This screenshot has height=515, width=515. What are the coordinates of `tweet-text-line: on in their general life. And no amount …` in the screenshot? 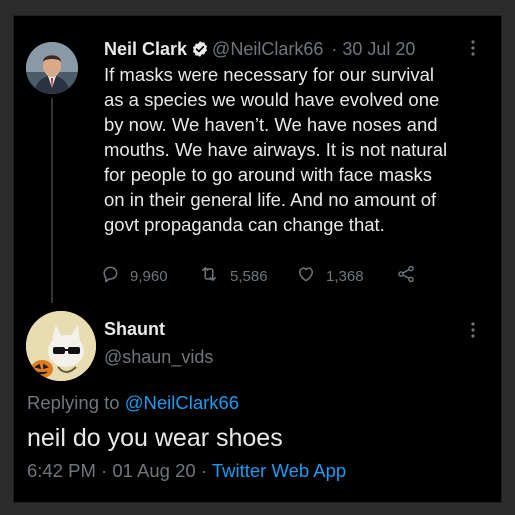 It's located at (270, 199).